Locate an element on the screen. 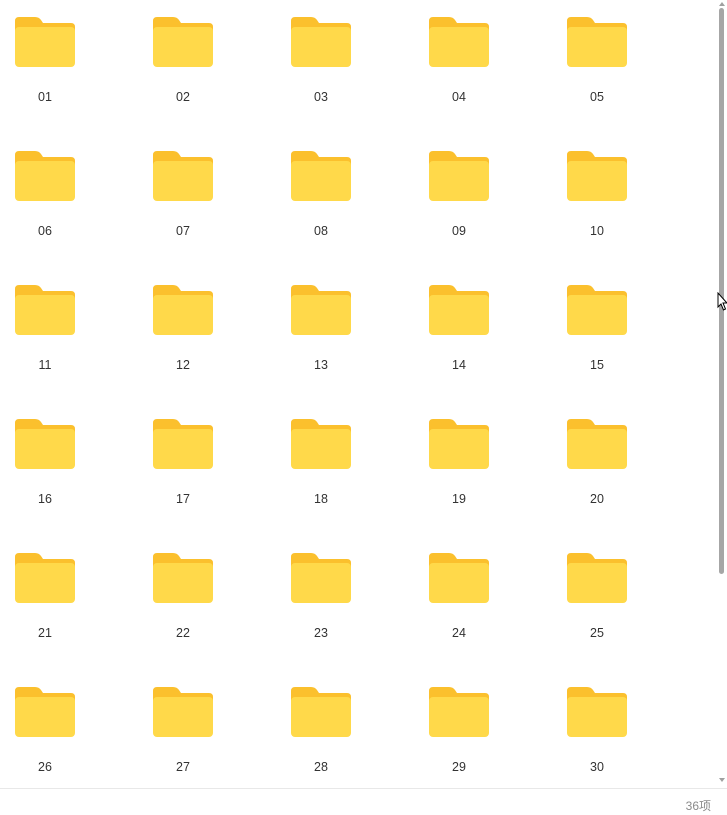 This screenshot has width=727, height=815. folder-label: 22 is located at coordinates (183, 633).